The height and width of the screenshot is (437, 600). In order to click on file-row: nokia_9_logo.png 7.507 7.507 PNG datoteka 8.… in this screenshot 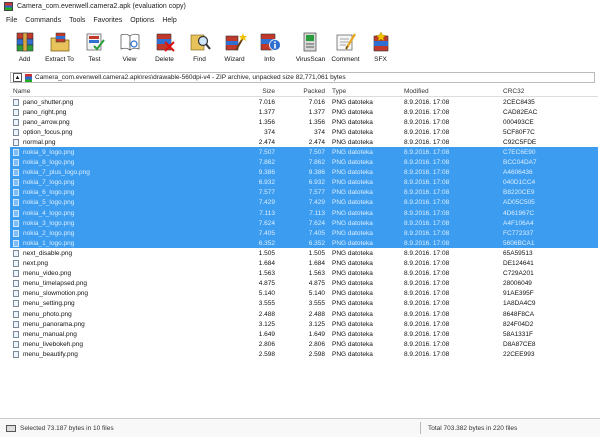, I will do `click(304, 152)`.